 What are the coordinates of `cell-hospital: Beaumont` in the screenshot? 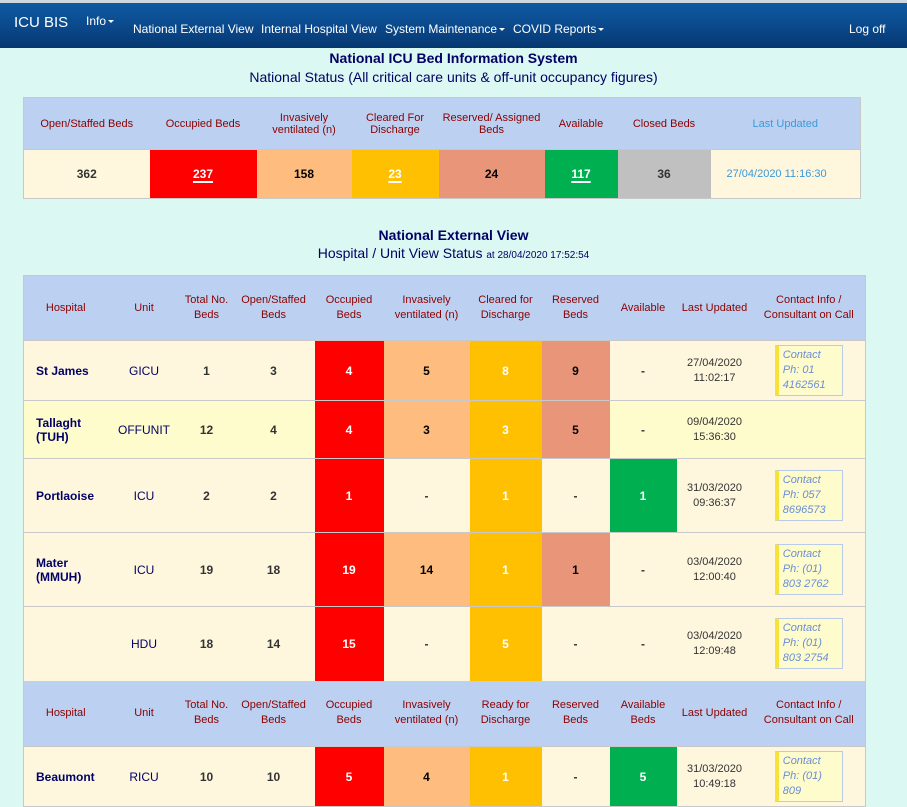 It's located at (65, 776).